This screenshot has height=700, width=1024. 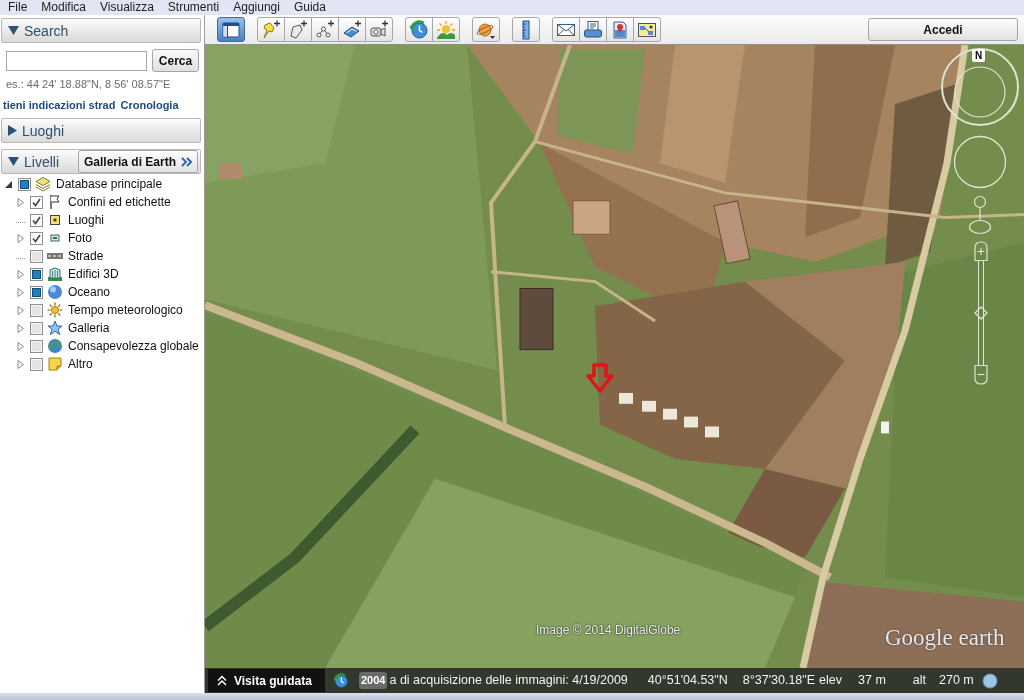 I want to click on polygon-icon, so click(x=298, y=29).